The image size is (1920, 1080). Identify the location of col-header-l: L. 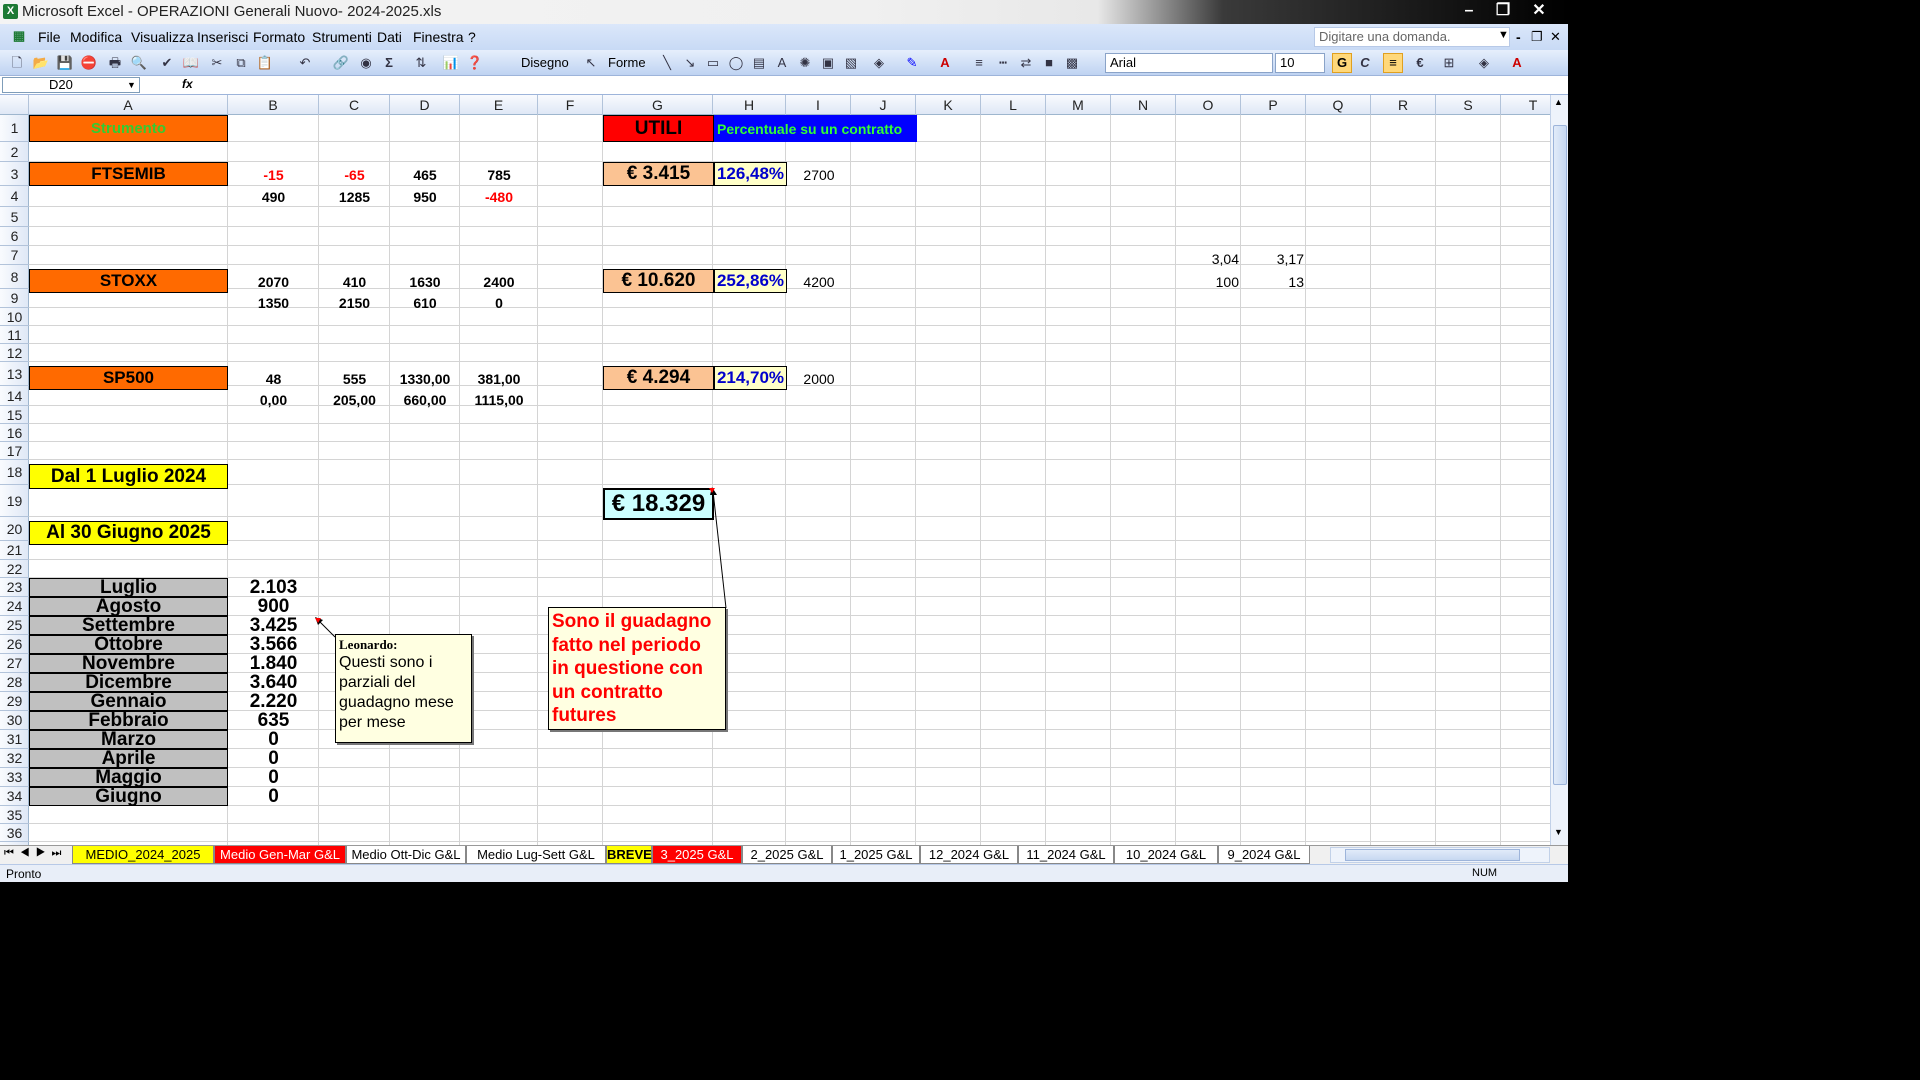
(1013, 105).